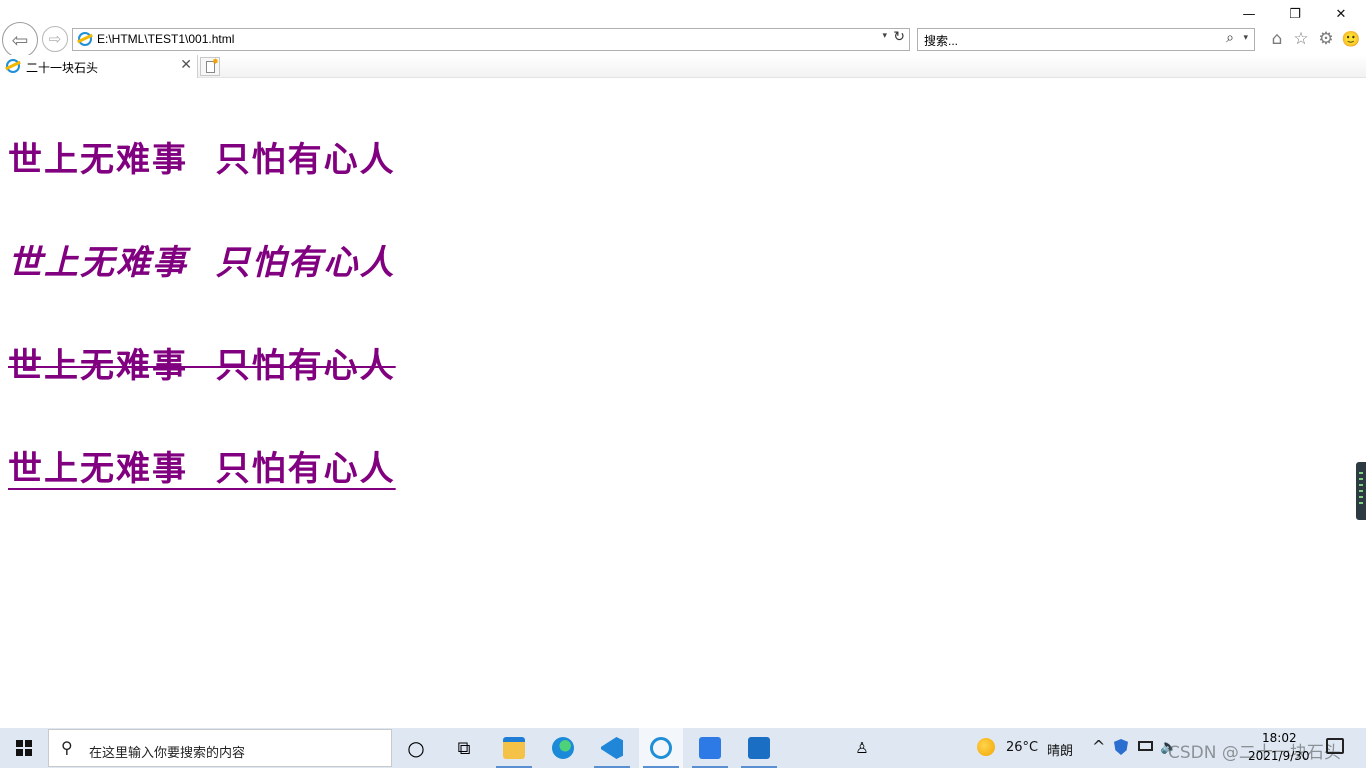 The width and height of the screenshot is (1366, 768). I want to click on task-view-button: ⧉, so click(464, 748).